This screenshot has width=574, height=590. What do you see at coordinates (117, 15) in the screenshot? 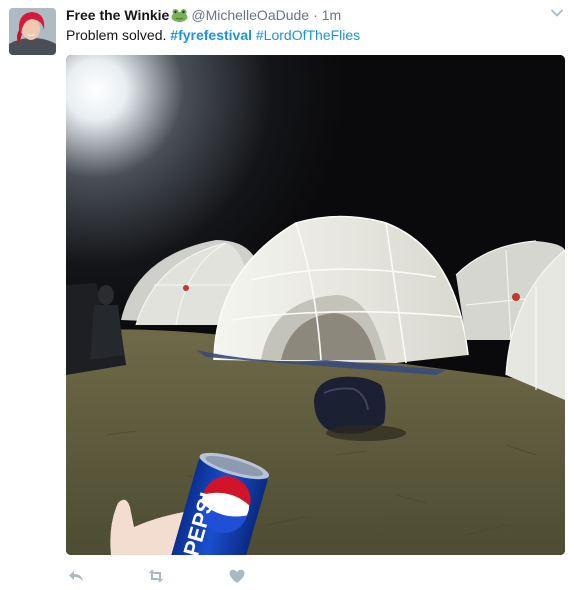
I see `display-name: Free the Winkie` at bounding box center [117, 15].